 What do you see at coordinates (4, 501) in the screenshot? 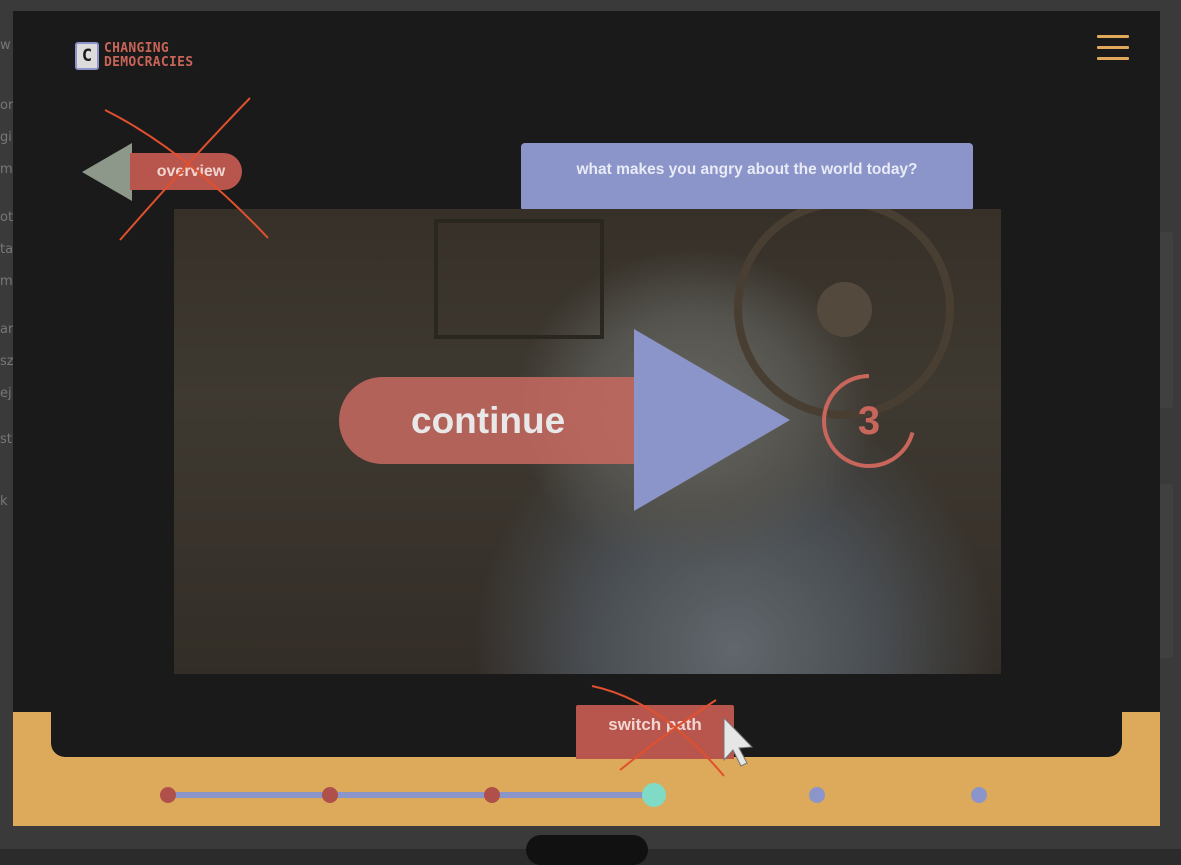
I see `background-text: k` at bounding box center [4, 501].